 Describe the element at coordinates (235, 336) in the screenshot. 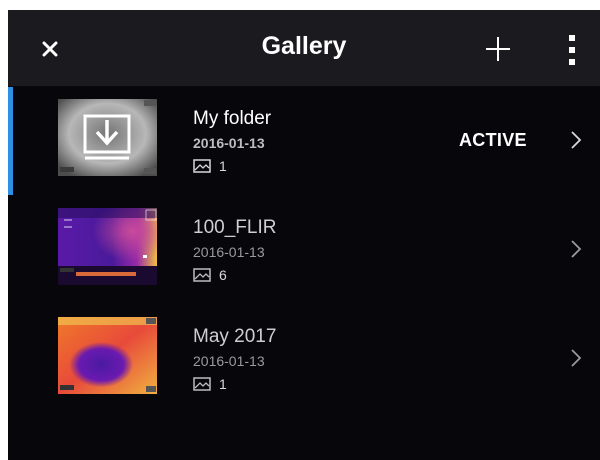

I see `folder-name: May 2017` at that location.